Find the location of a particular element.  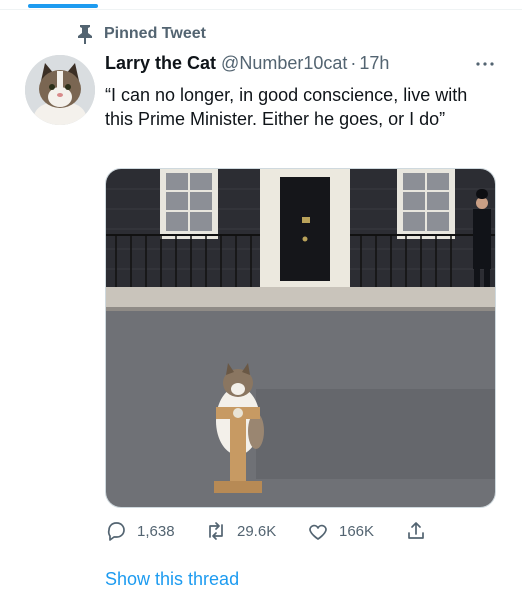

pinned-tweet-indicator: Pinned Tweet is located at coordinates (141, 34).